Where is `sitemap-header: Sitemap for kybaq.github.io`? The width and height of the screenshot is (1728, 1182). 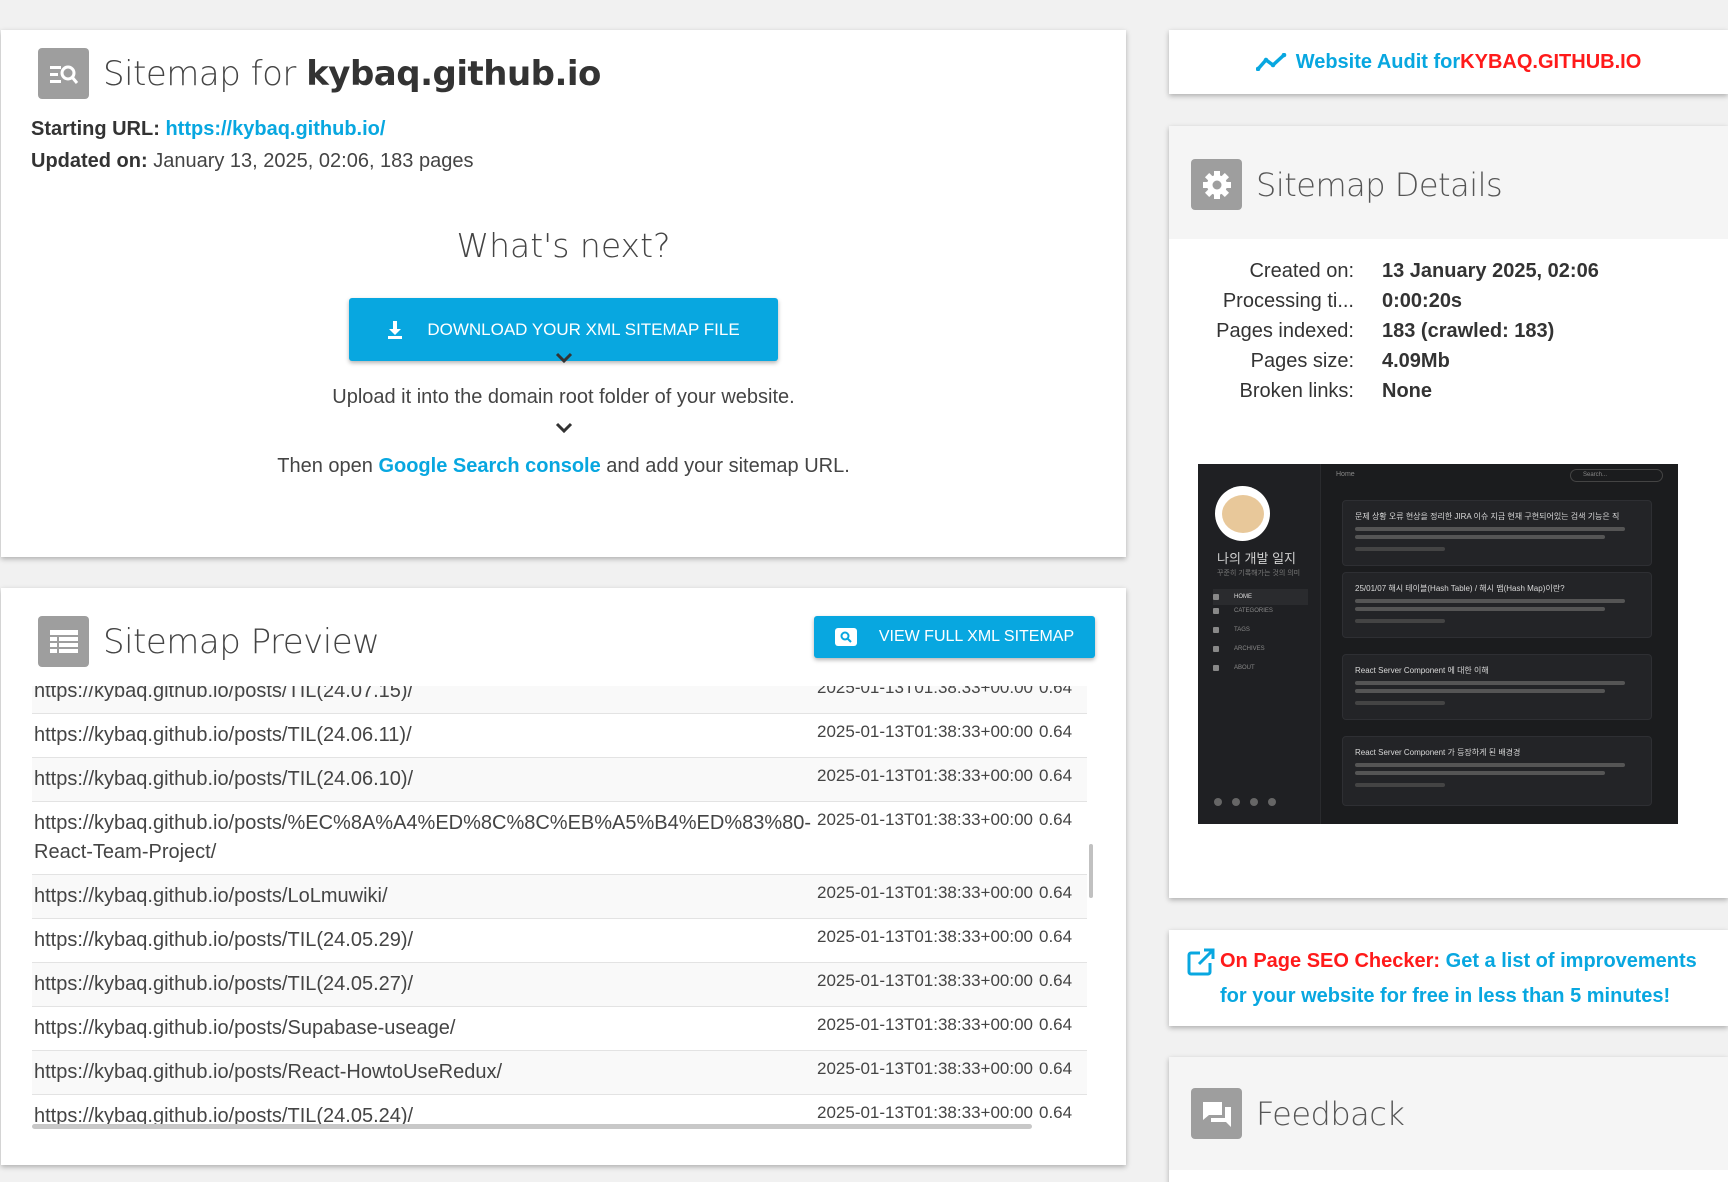 sitemap-header: Sitemap for kybaq.github.io is located at coordinates (319, 73).